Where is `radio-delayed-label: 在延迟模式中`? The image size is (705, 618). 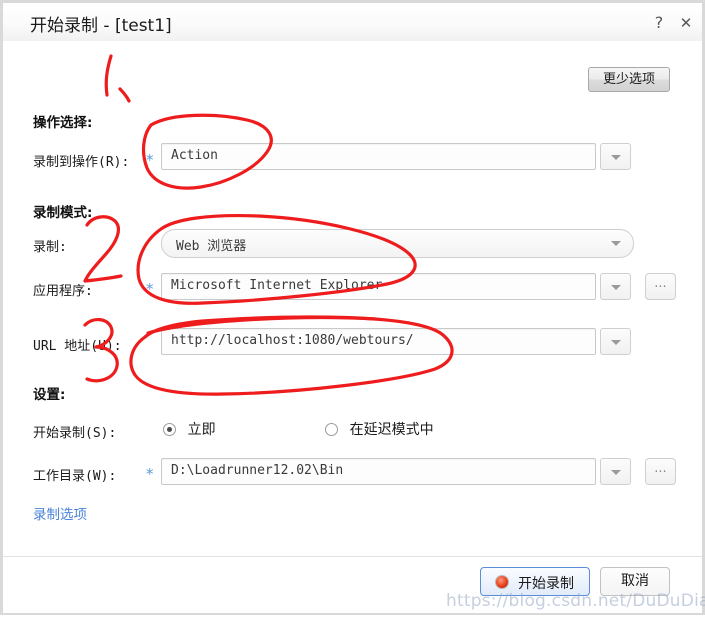
radio-delayed-label: 在延迟模式中 is located at coordinates (391, 430).